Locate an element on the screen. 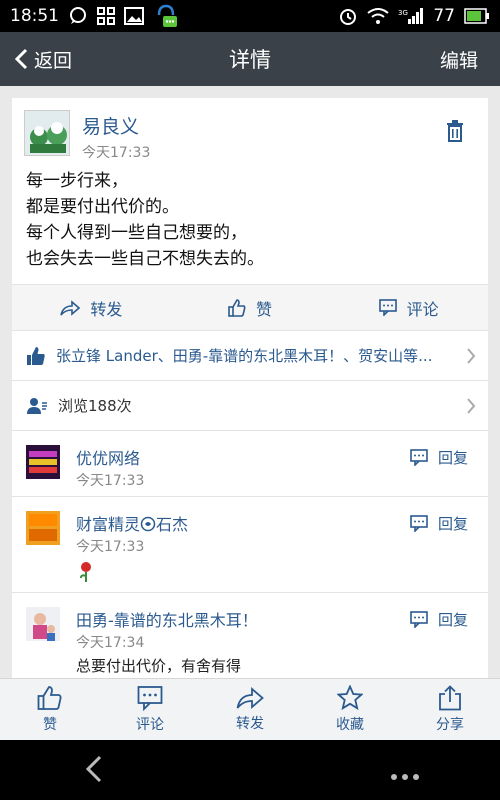 The image size is (500, 800). alarm-icon is located at coordinates (348, 16).